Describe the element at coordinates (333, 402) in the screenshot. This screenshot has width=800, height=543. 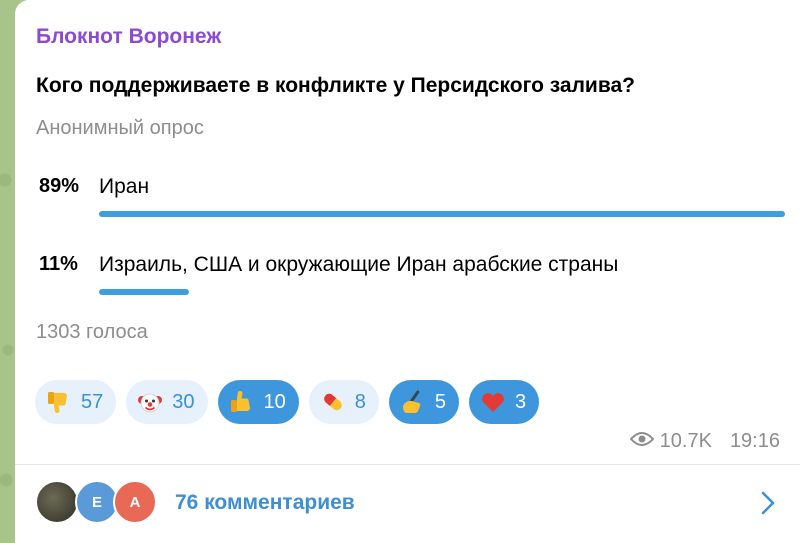
I see `pill-icon` at that location.